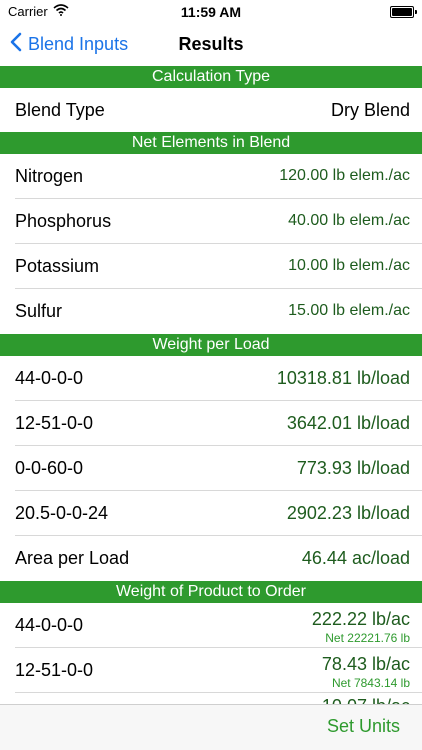  What do you see at coordinates (211, 221) in the screenshot?
I see `table-row: Phosphorus 40.00 lb elem./ac` at bounding box center [211, 221].